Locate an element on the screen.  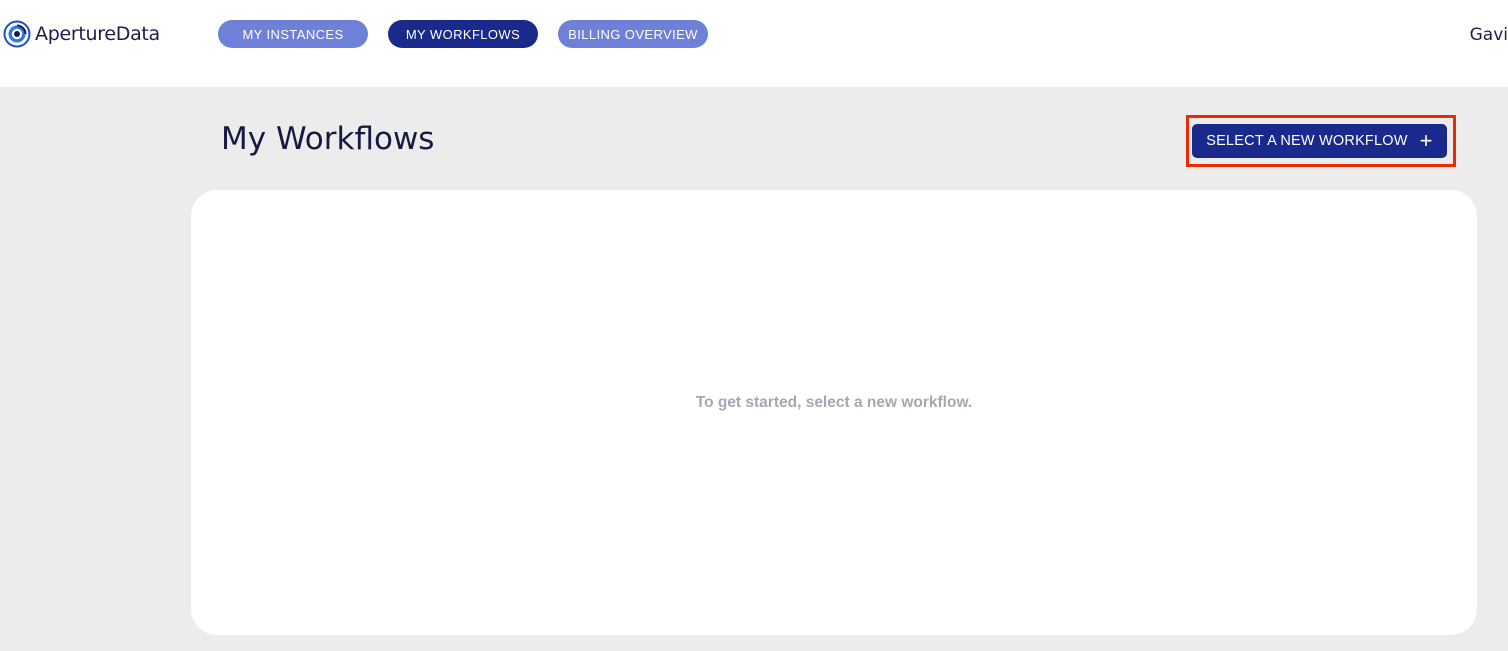
nav-my-instances: MY INSTANCES is located at coordinates (293, 34).